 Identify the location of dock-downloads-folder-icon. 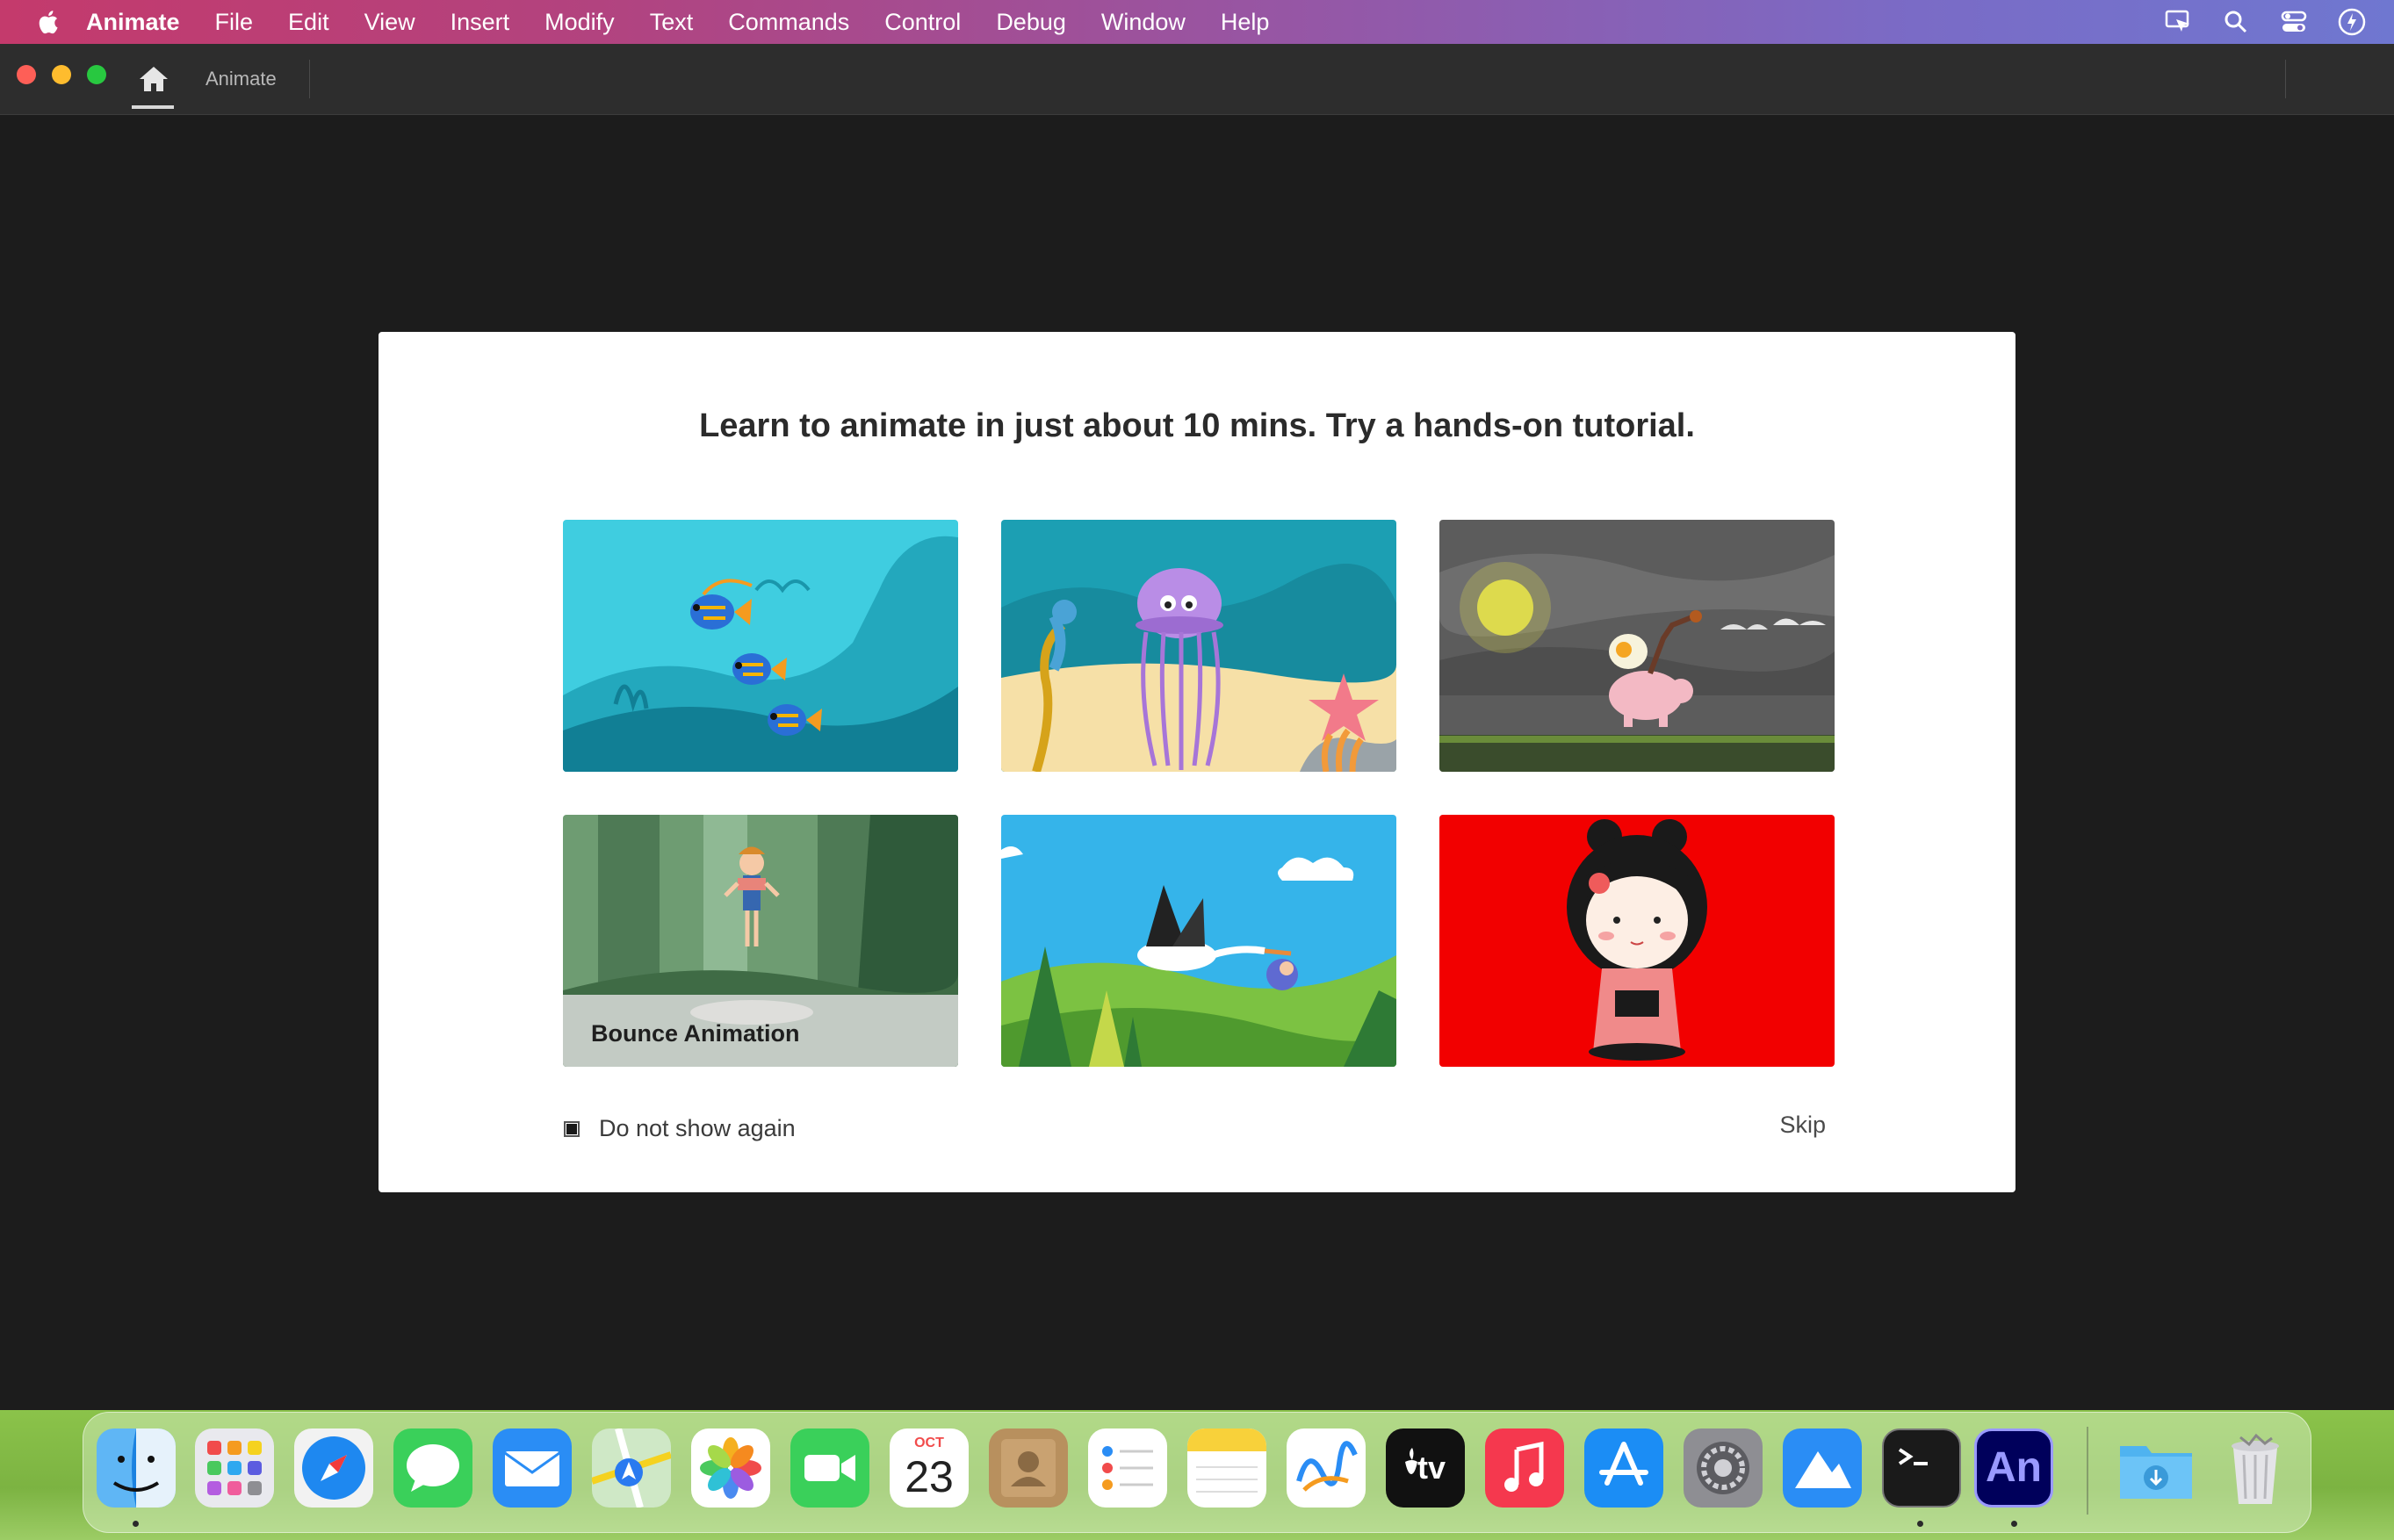
(2156, 1468).